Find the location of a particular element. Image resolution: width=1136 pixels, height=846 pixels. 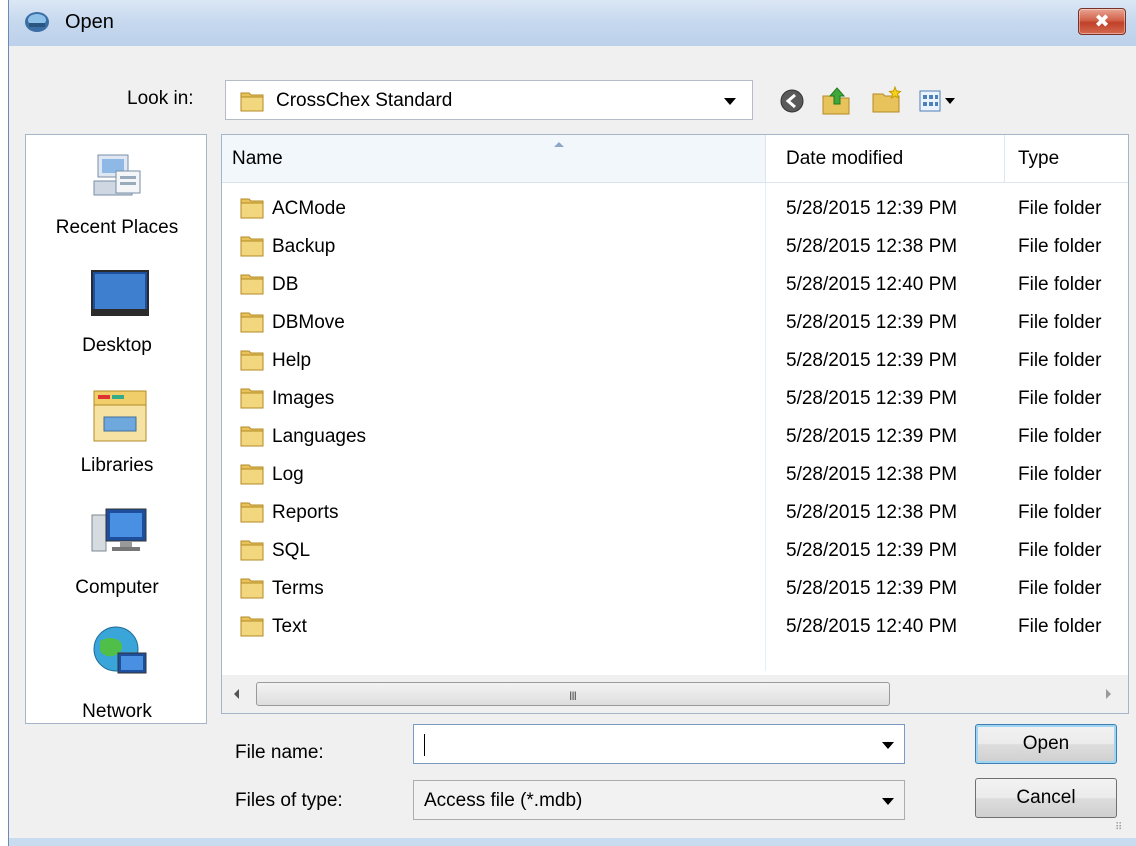

place-libraries: Libraries is located at coordinates (117, 433).